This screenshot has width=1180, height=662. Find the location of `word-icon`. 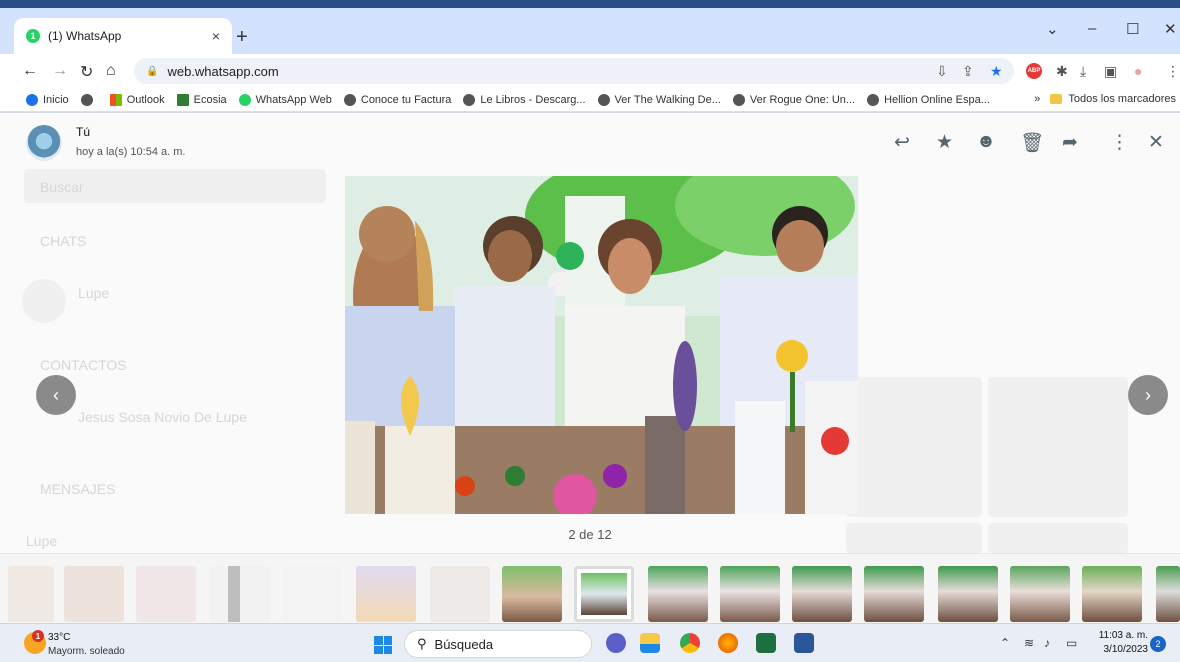

word-icon is located at coordinates (804, 643).